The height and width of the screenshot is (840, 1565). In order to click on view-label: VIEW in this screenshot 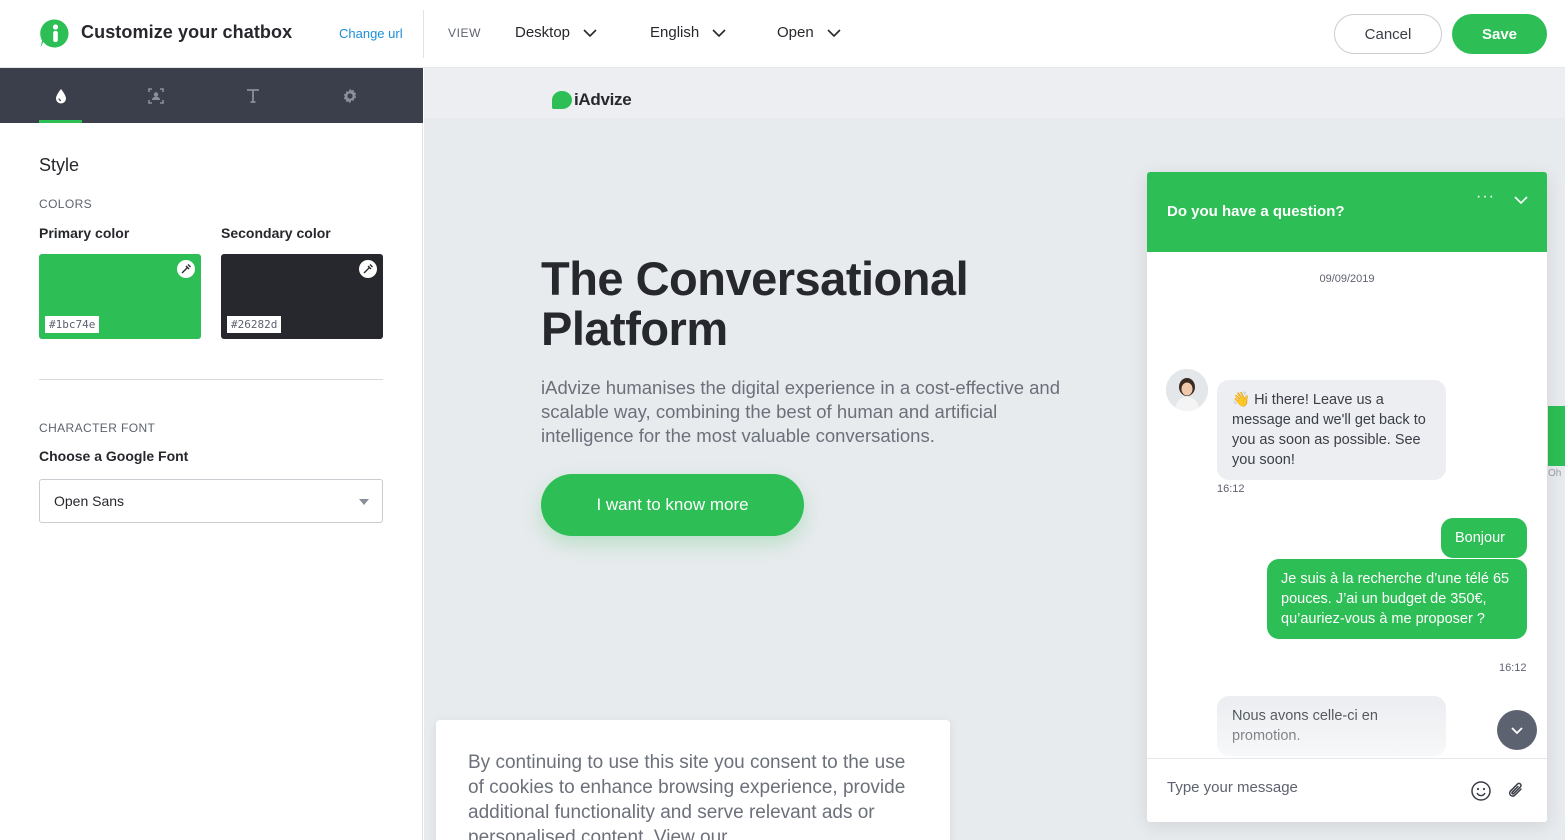, I will do `click(465, 33)`.